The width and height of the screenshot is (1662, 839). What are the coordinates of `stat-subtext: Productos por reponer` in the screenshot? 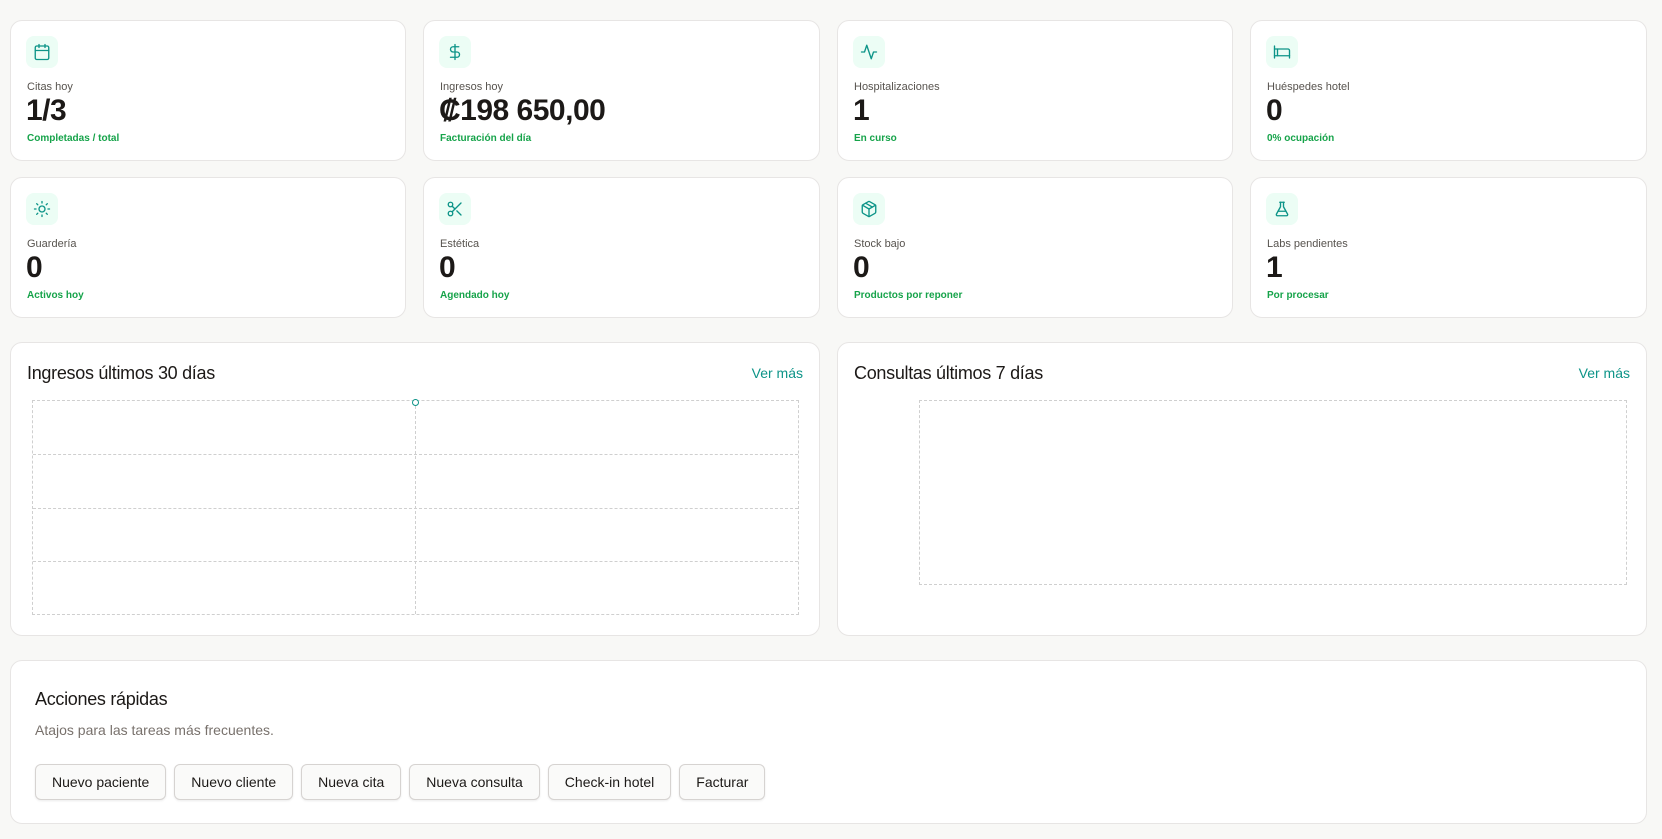 It's located at (908, 295).